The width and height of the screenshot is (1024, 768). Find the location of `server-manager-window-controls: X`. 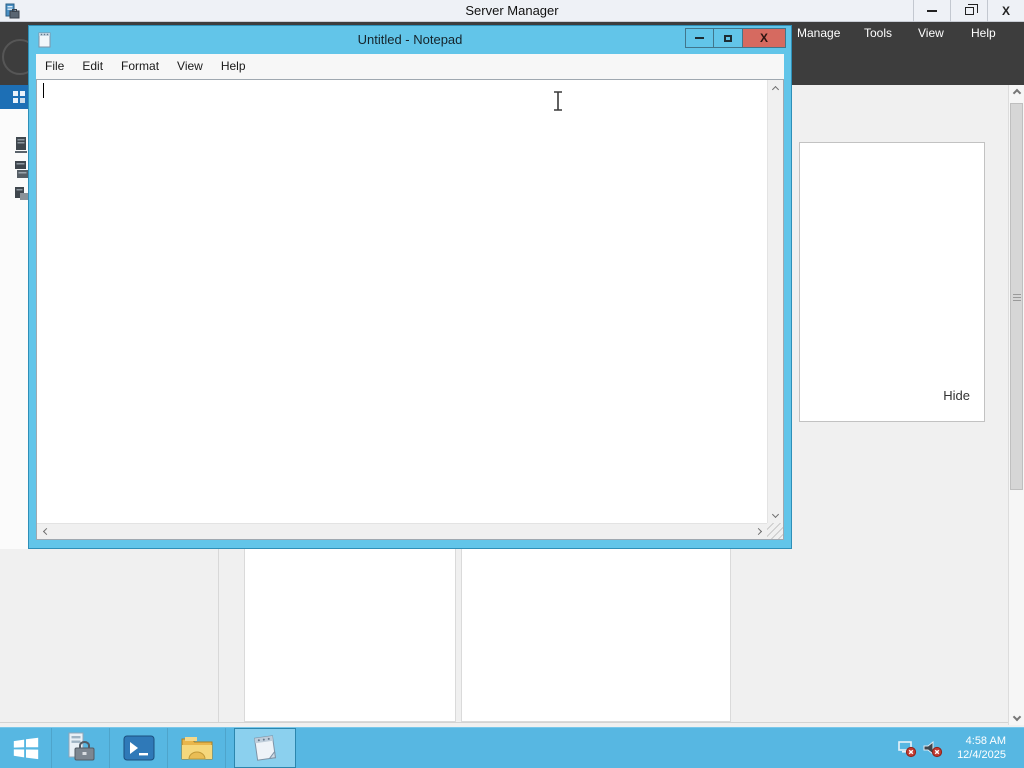

server-manager-window-controls: X is located at coordinates (968, 11).